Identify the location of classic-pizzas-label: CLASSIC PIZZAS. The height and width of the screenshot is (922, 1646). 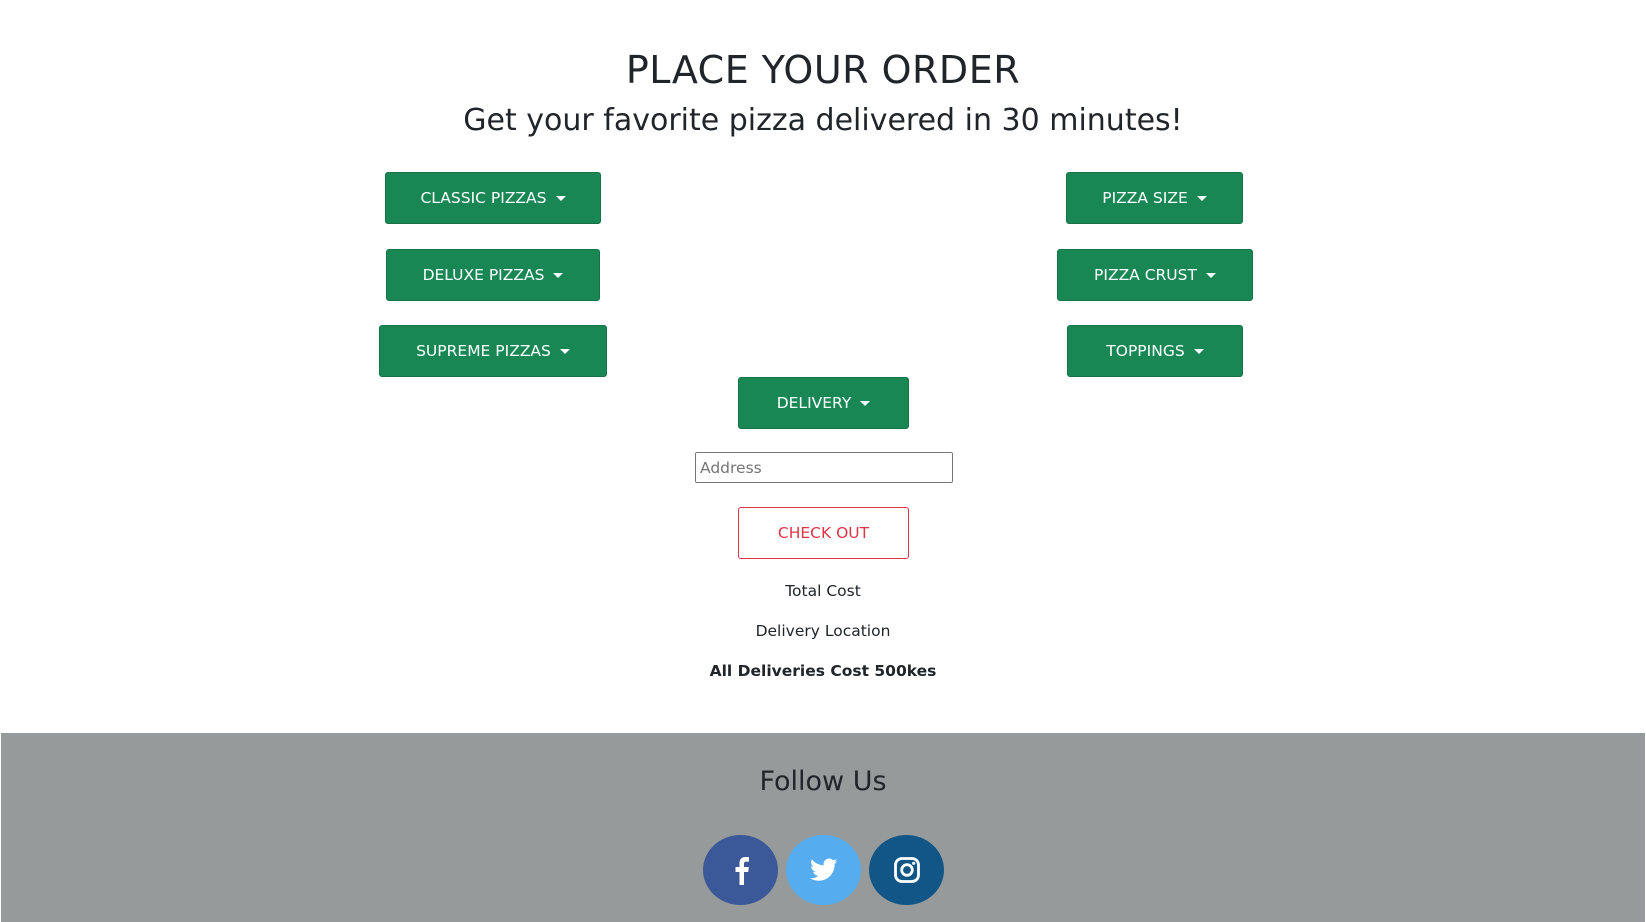
(483, 198).